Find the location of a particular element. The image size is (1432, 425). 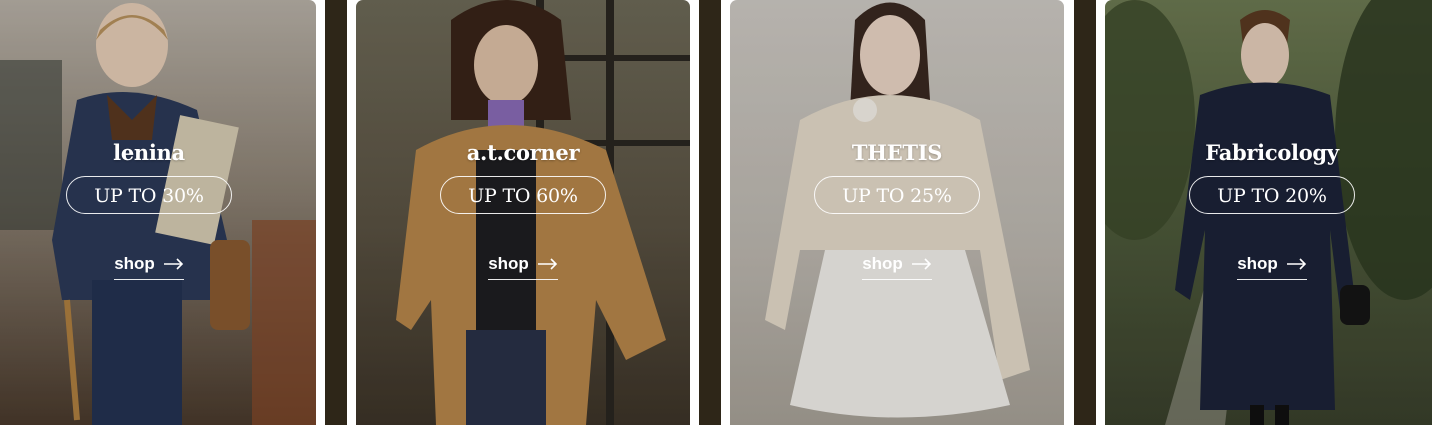

brand-name: THETIS is located at coordinates (897, 152).